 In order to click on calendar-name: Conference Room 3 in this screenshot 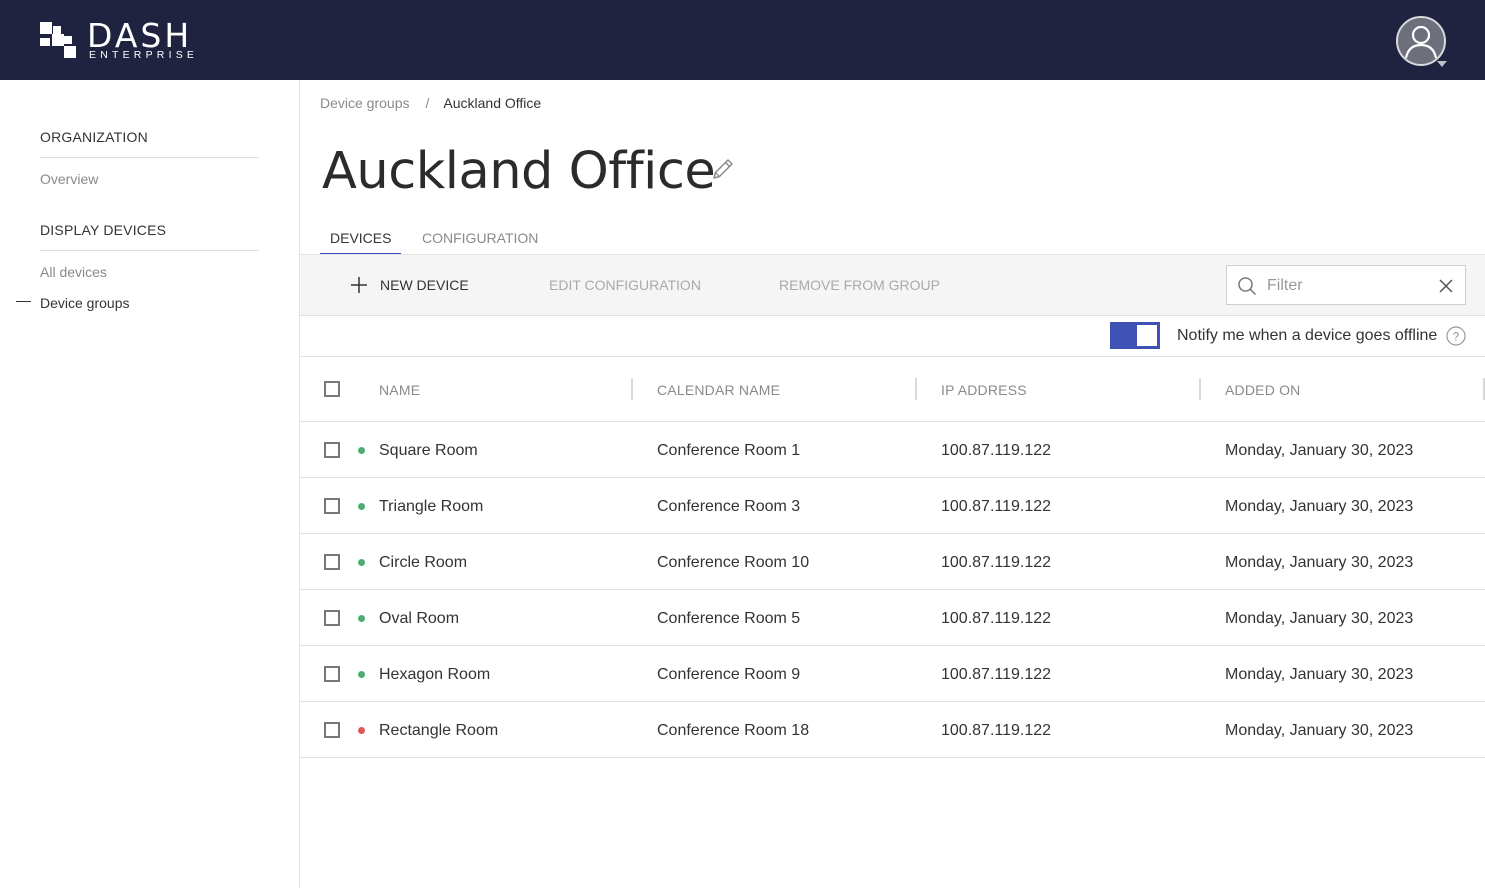, I will do `click(729, 506)`.